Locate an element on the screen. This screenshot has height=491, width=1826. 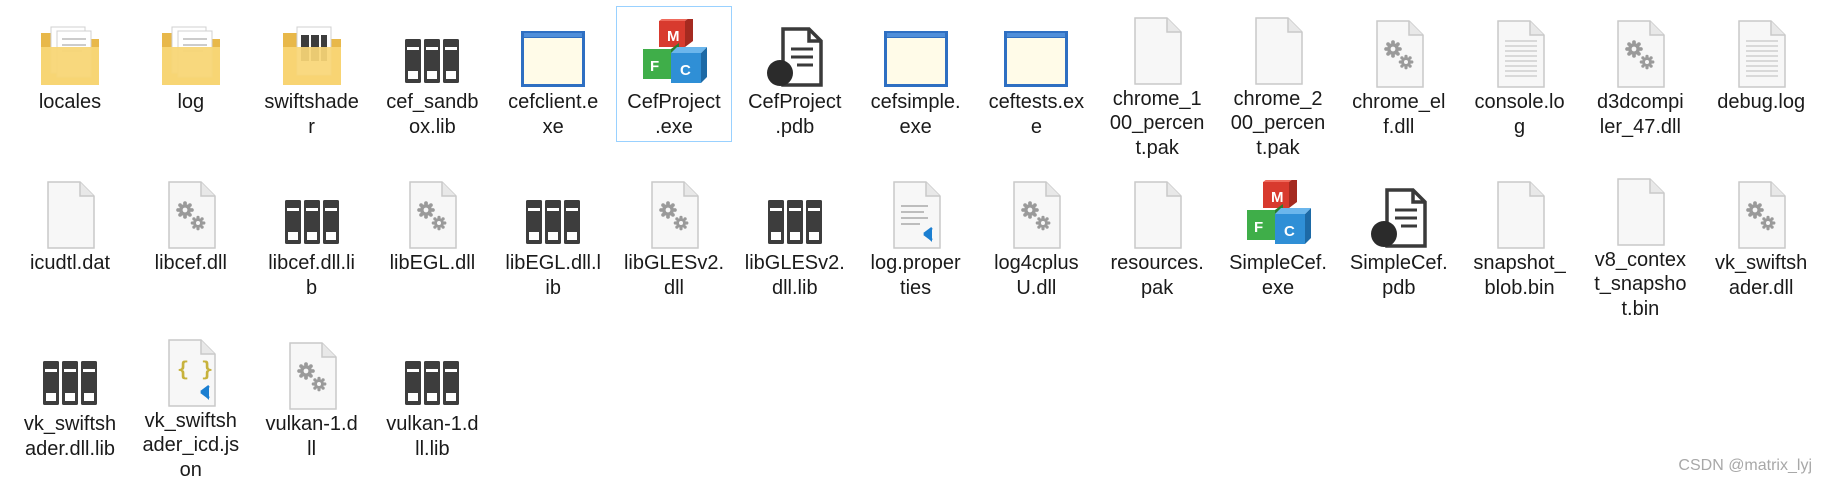
file-item: libcef.dll.li b is located at coordinates (312, 244).